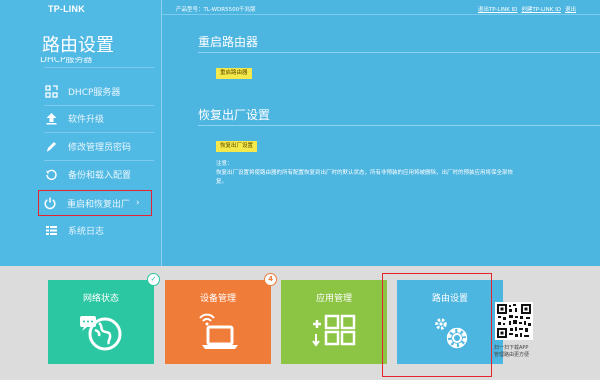 The image size is (600, 380). I want to click on qr-caption: 扫一扫下载APP管理路由更方便, so click(512, 351).